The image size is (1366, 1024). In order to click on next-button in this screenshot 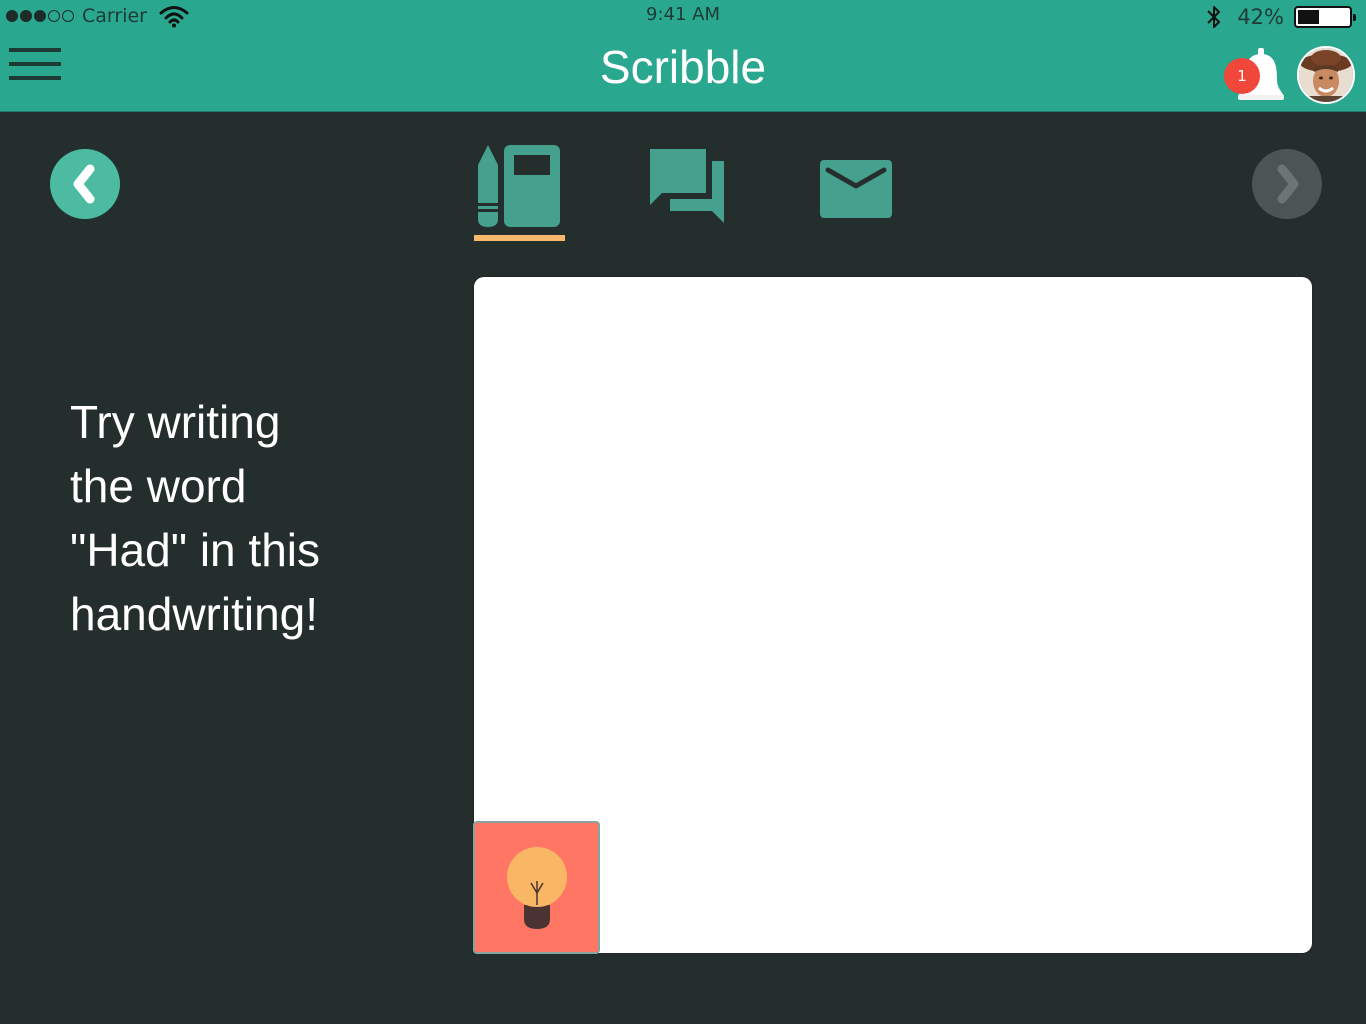, I will do `click(1287, 184)`.